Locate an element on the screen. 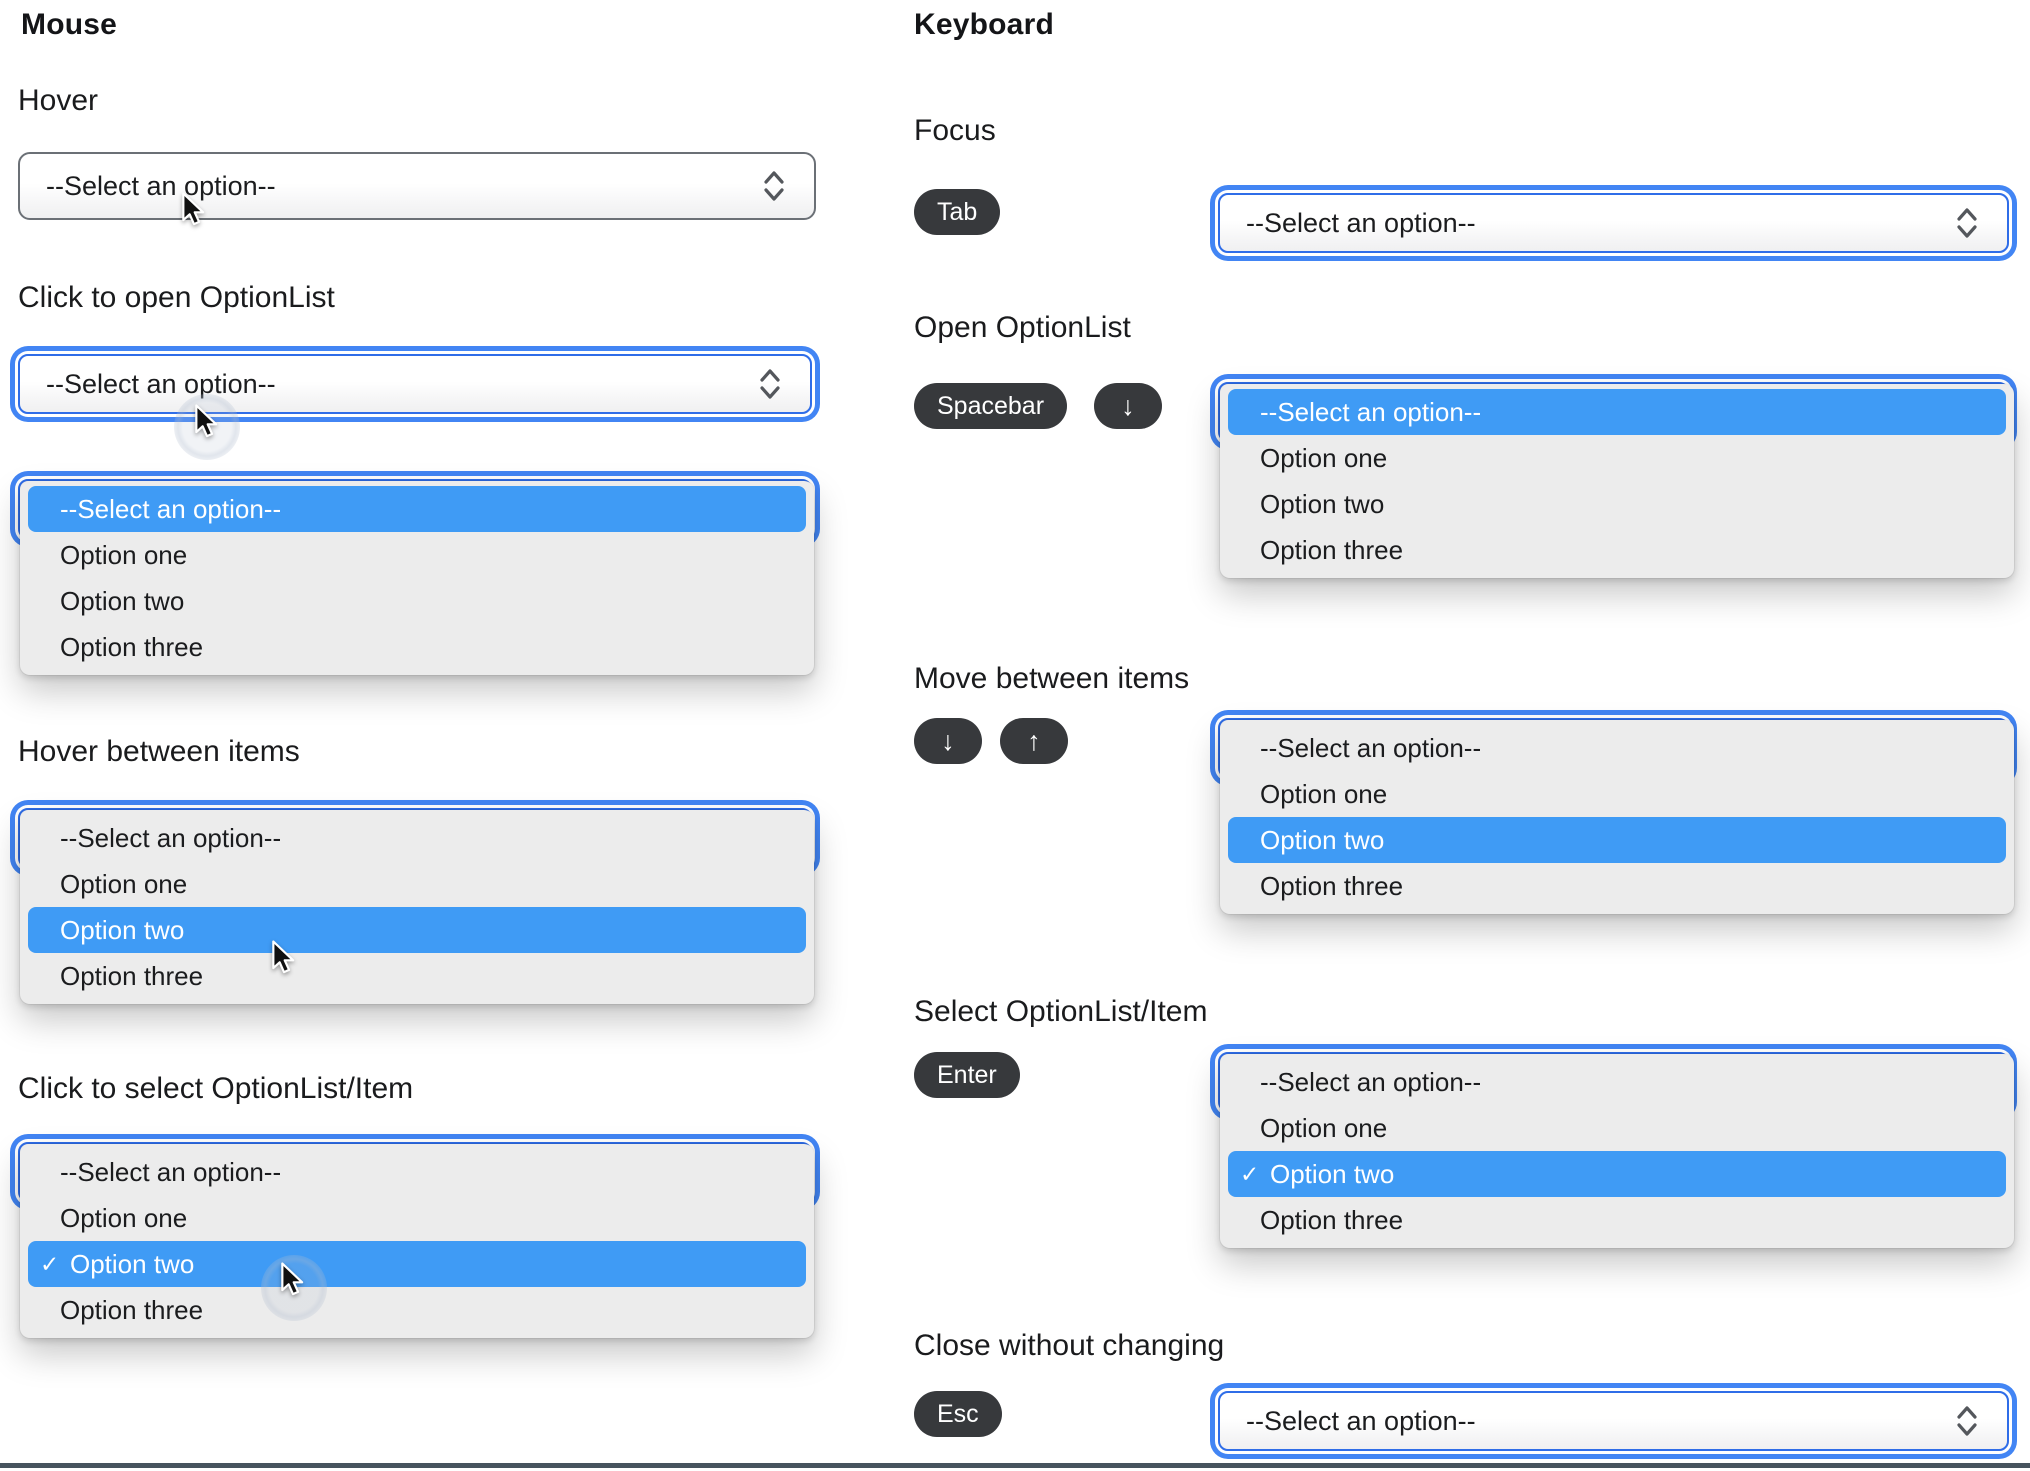 The height and width of the screenshot is (1471, 2030). key-label: Enter is located at coordinates (967, 1074).